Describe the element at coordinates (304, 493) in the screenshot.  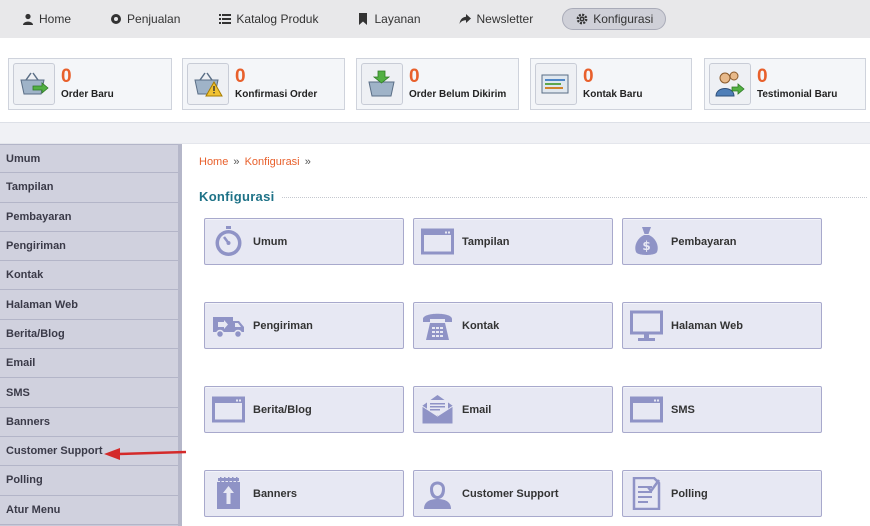
I see `tile-banners: Banners` at that location.